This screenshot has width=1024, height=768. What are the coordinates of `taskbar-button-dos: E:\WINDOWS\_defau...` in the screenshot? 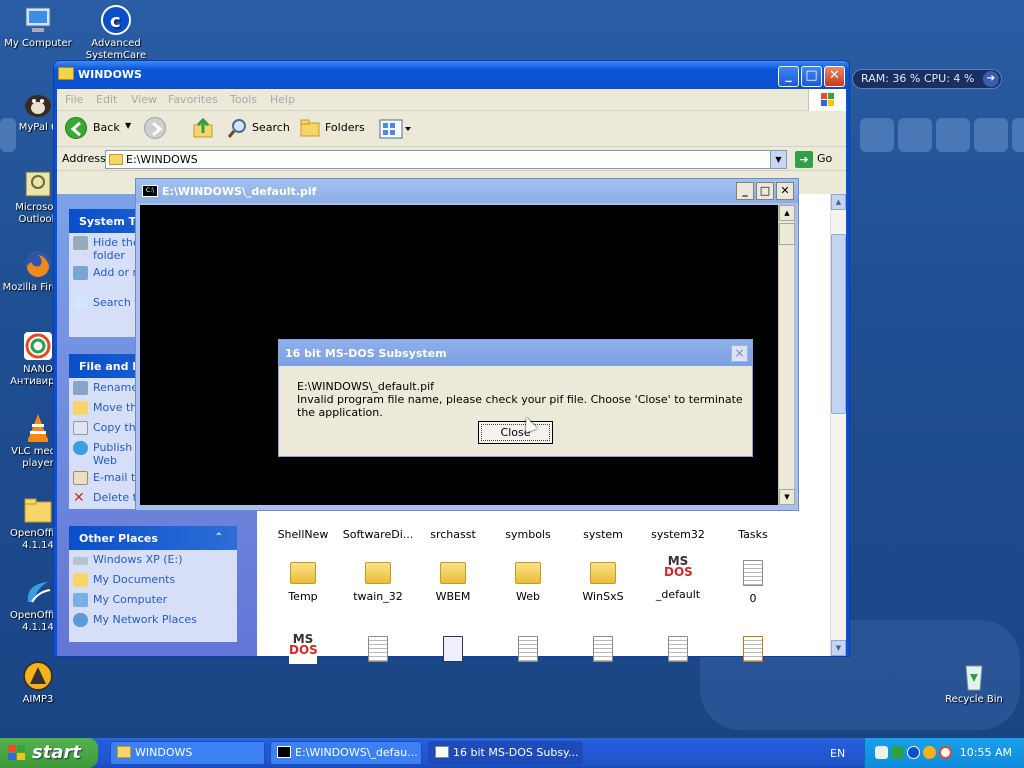 It's located at (346, 753).